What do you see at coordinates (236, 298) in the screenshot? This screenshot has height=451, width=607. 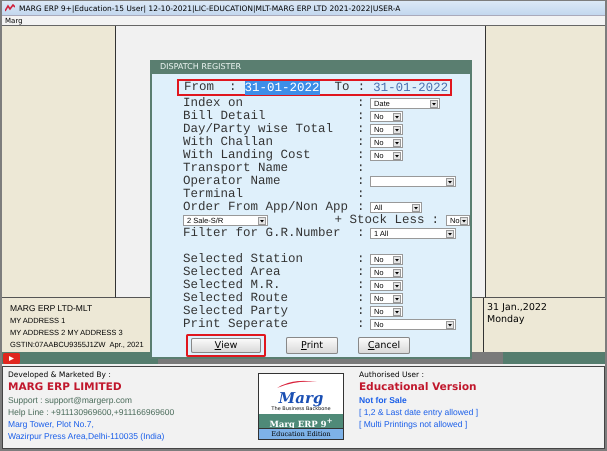 I see `field-label: Selected Route` at bounding box center [236, 298].